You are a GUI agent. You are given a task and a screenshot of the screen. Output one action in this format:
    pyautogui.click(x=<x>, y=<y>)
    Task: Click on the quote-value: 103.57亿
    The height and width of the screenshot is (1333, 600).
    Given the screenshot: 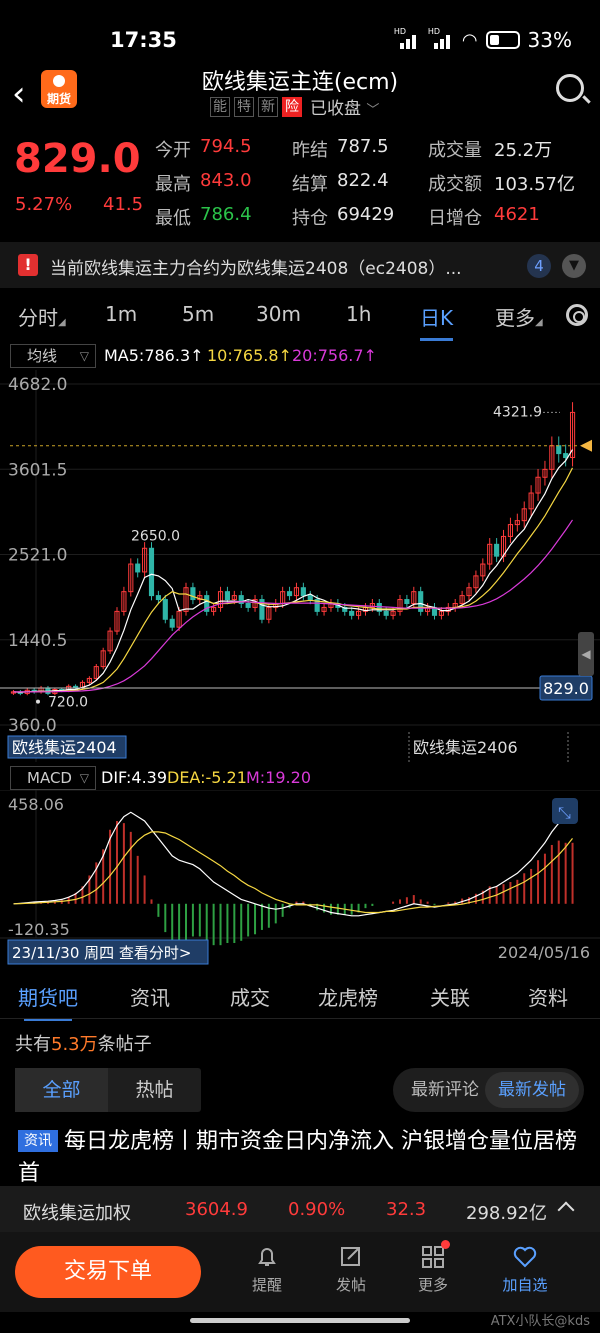 What is the action you would take?
    pyautogui.click(x=534, y=184)
    